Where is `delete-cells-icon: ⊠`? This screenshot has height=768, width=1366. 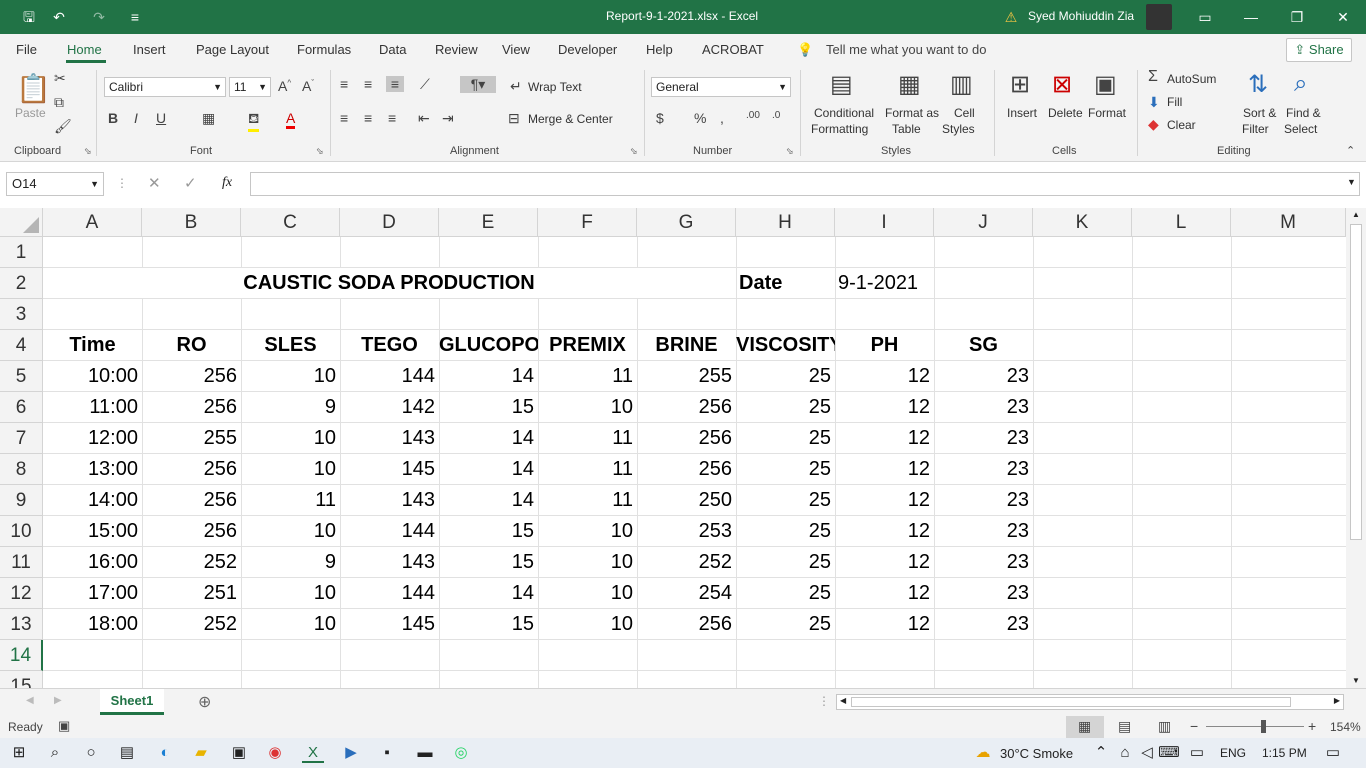 delete-cells-icon: ⊠ is located at coordinates (1062, 84).